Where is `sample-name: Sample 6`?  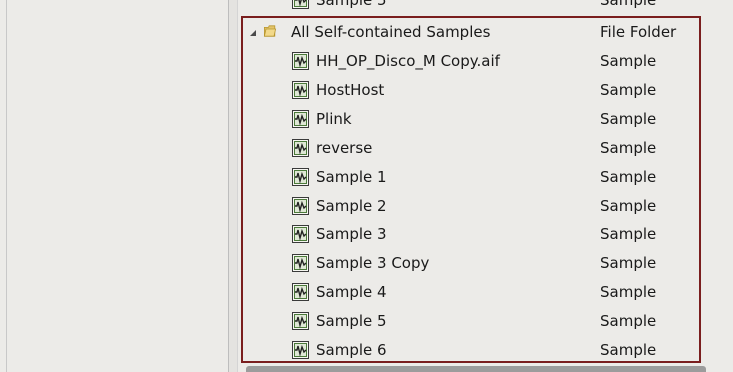
sample-name: Sample 6 is located at coordinates (351, 350).